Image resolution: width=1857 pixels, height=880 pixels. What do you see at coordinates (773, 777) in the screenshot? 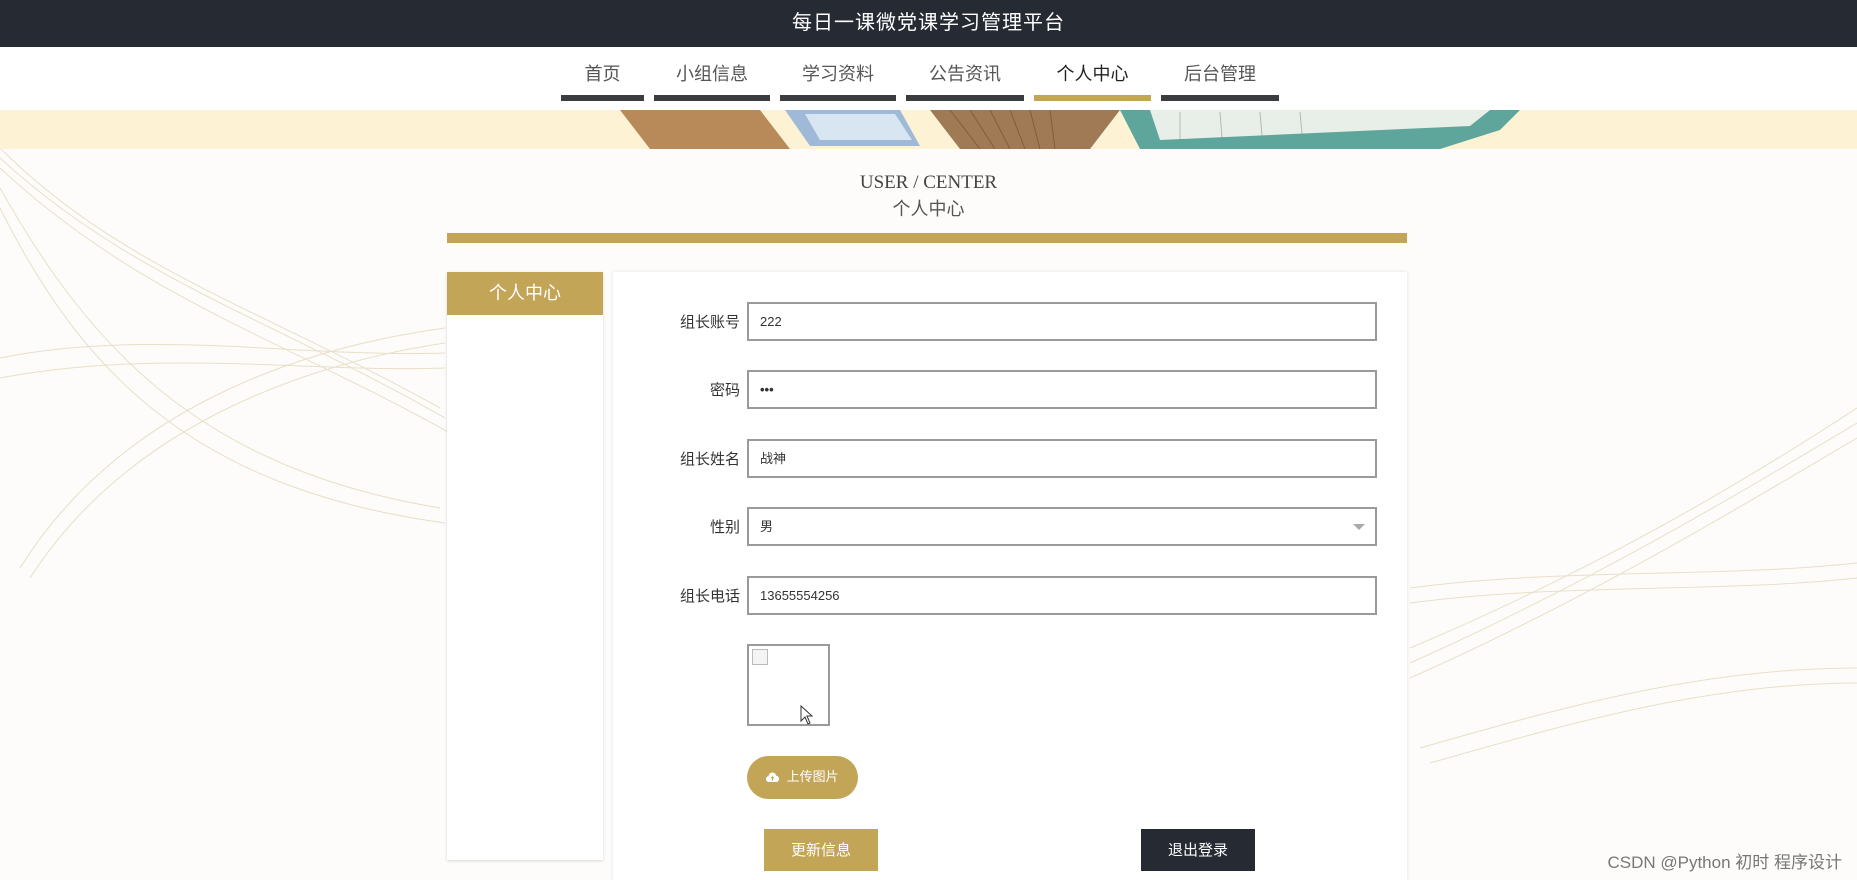
I see `cloud-upload-icon` at bounding box center [773, 777].